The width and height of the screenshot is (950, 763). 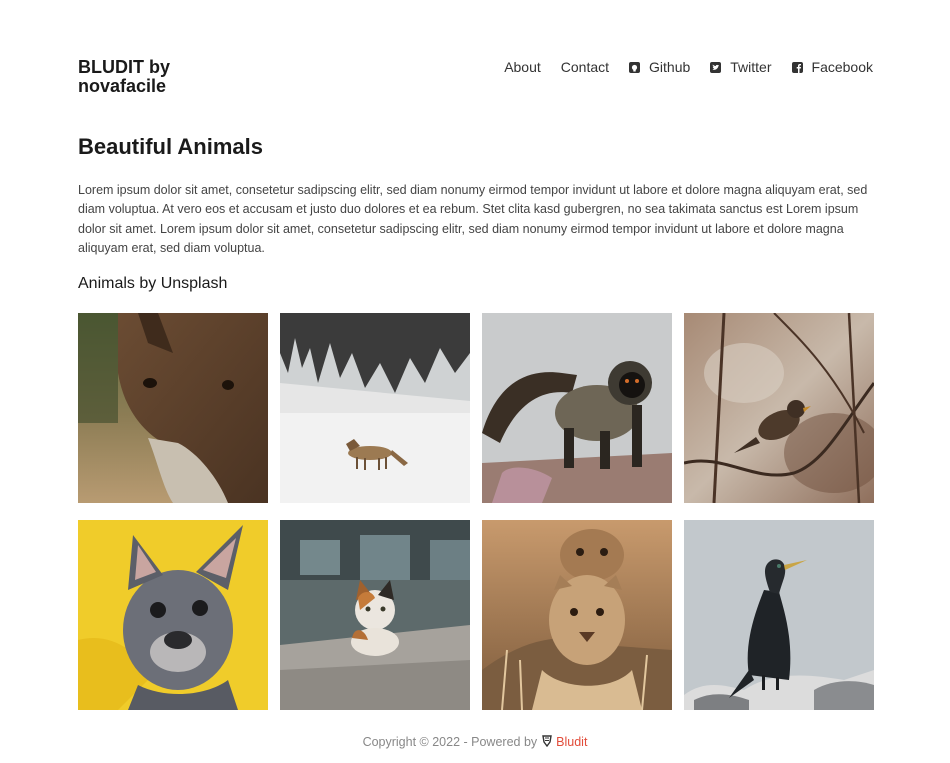 I want to click on gallery-title: Animals by Unsplash, so click(x=153, y=283).